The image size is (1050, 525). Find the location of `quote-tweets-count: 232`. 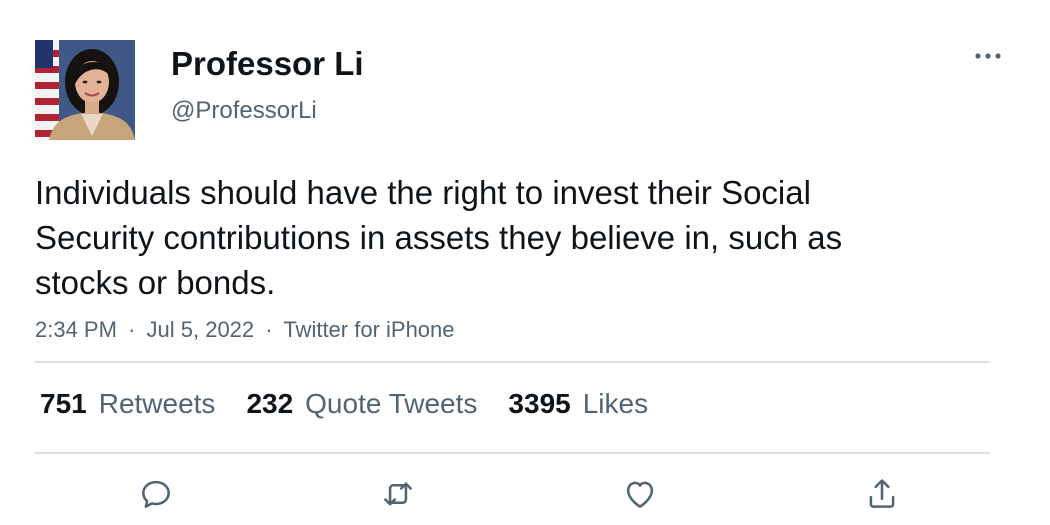

quote-tweets-count: 232 is located at coordinates (270, 403).